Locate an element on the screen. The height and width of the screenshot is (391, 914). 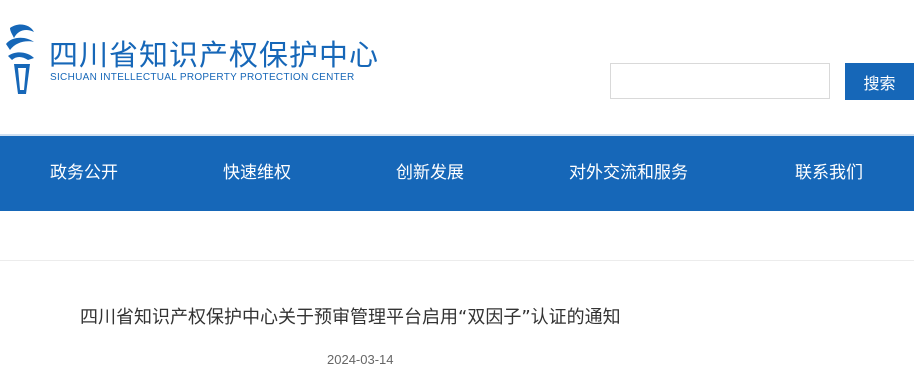
site-title: 四川省知识产权保护中心 is located at coordinates (214, 53).